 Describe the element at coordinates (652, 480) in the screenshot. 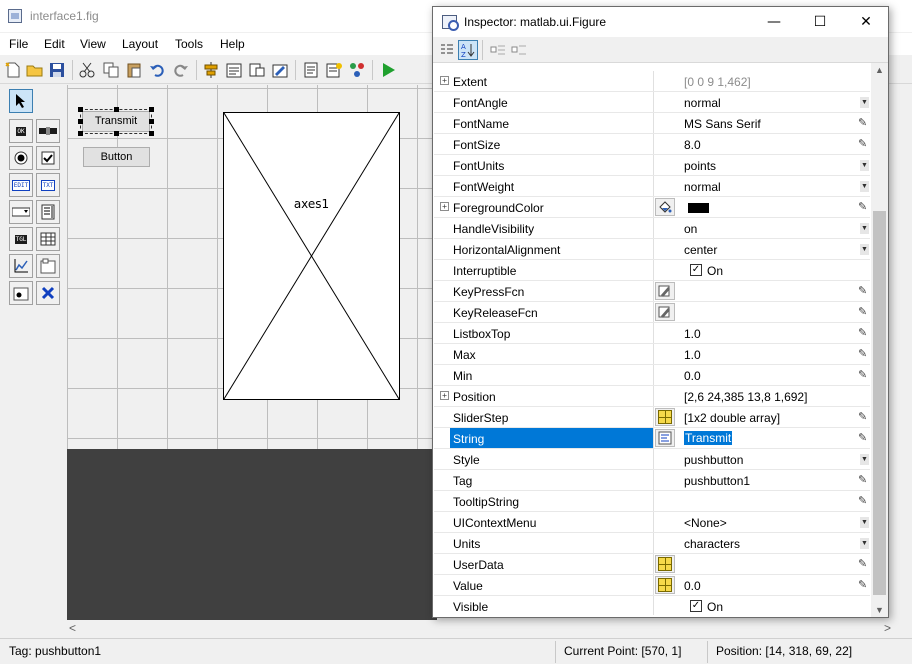

I see `property-row-tag: Tag pushbutton1 ✎` at that location.